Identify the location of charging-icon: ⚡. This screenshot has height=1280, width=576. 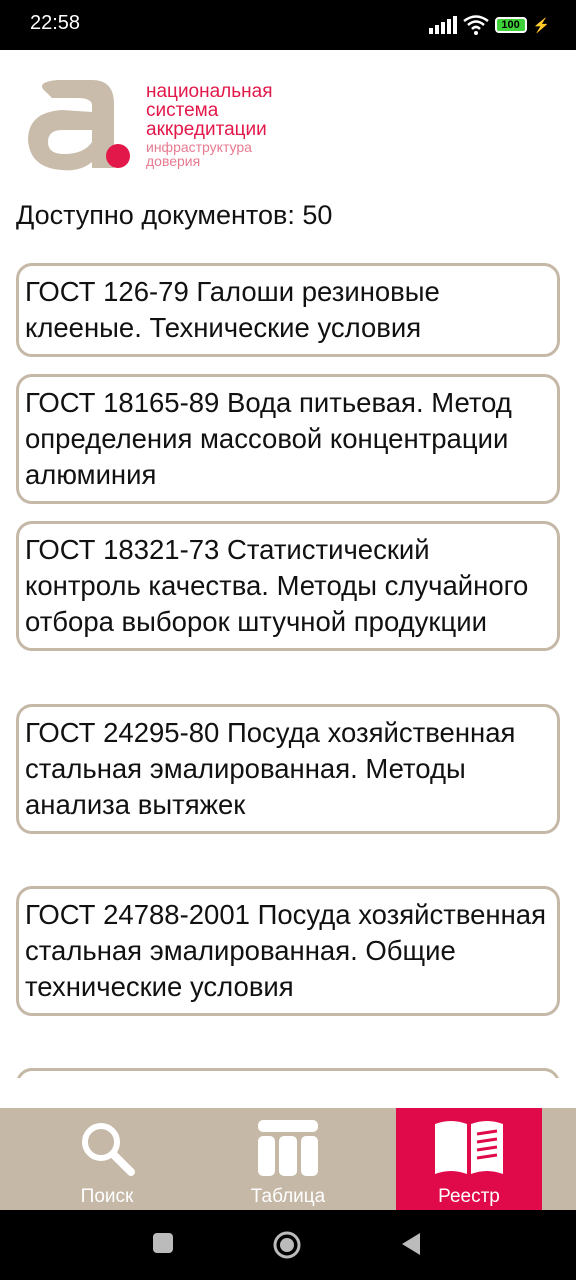
(541, 24).